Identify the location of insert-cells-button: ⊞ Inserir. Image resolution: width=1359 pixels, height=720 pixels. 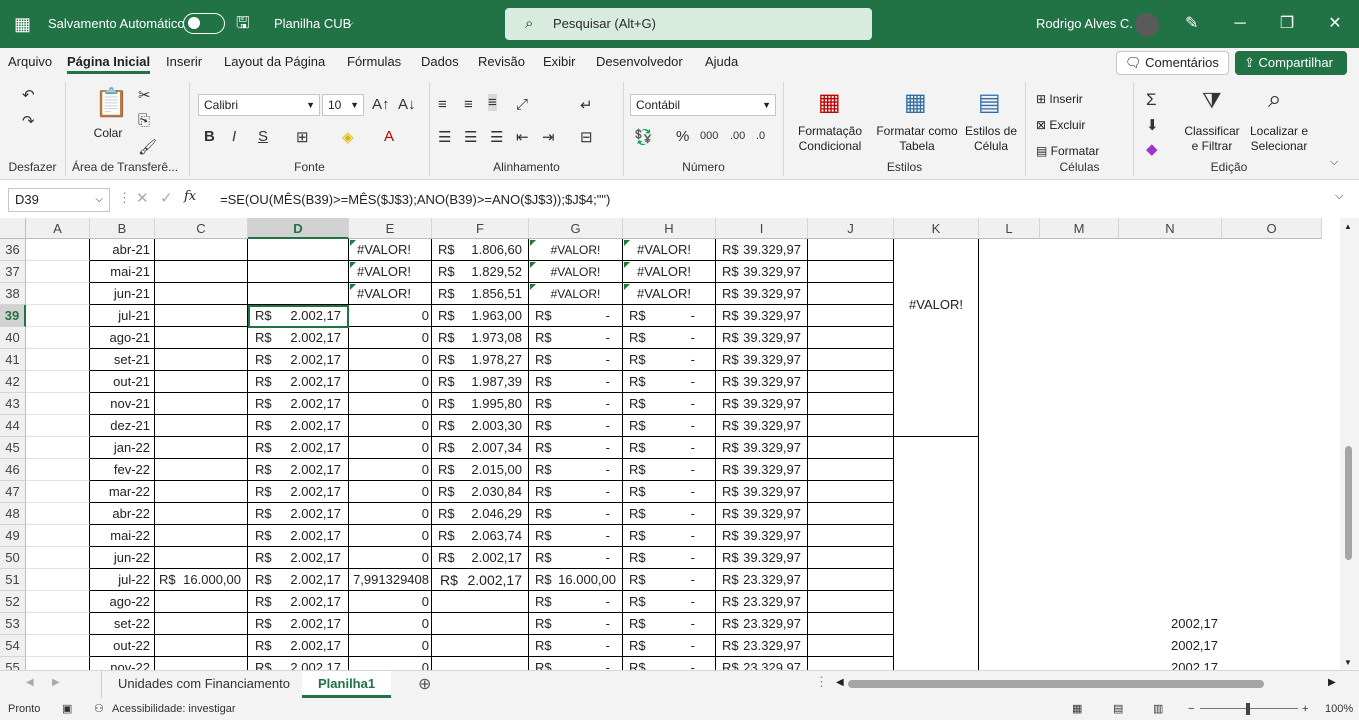
(1059, 99).